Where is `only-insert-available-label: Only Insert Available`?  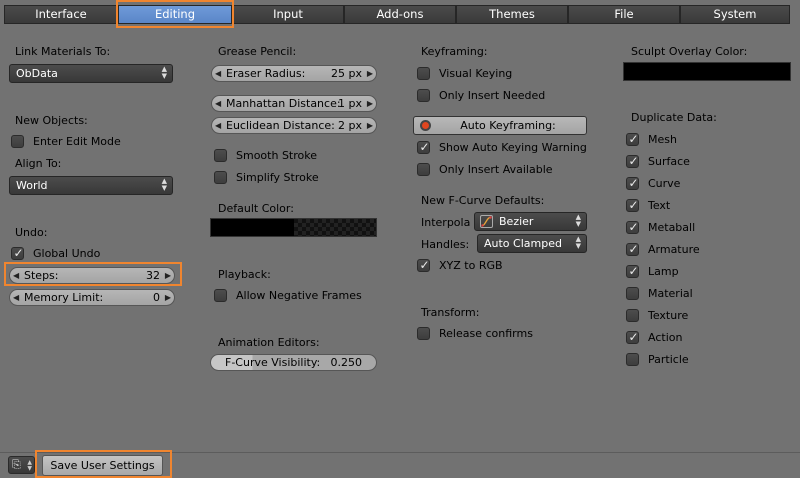
only-insert-available-label: Only Insert Available is located at coordinates (496, 169).